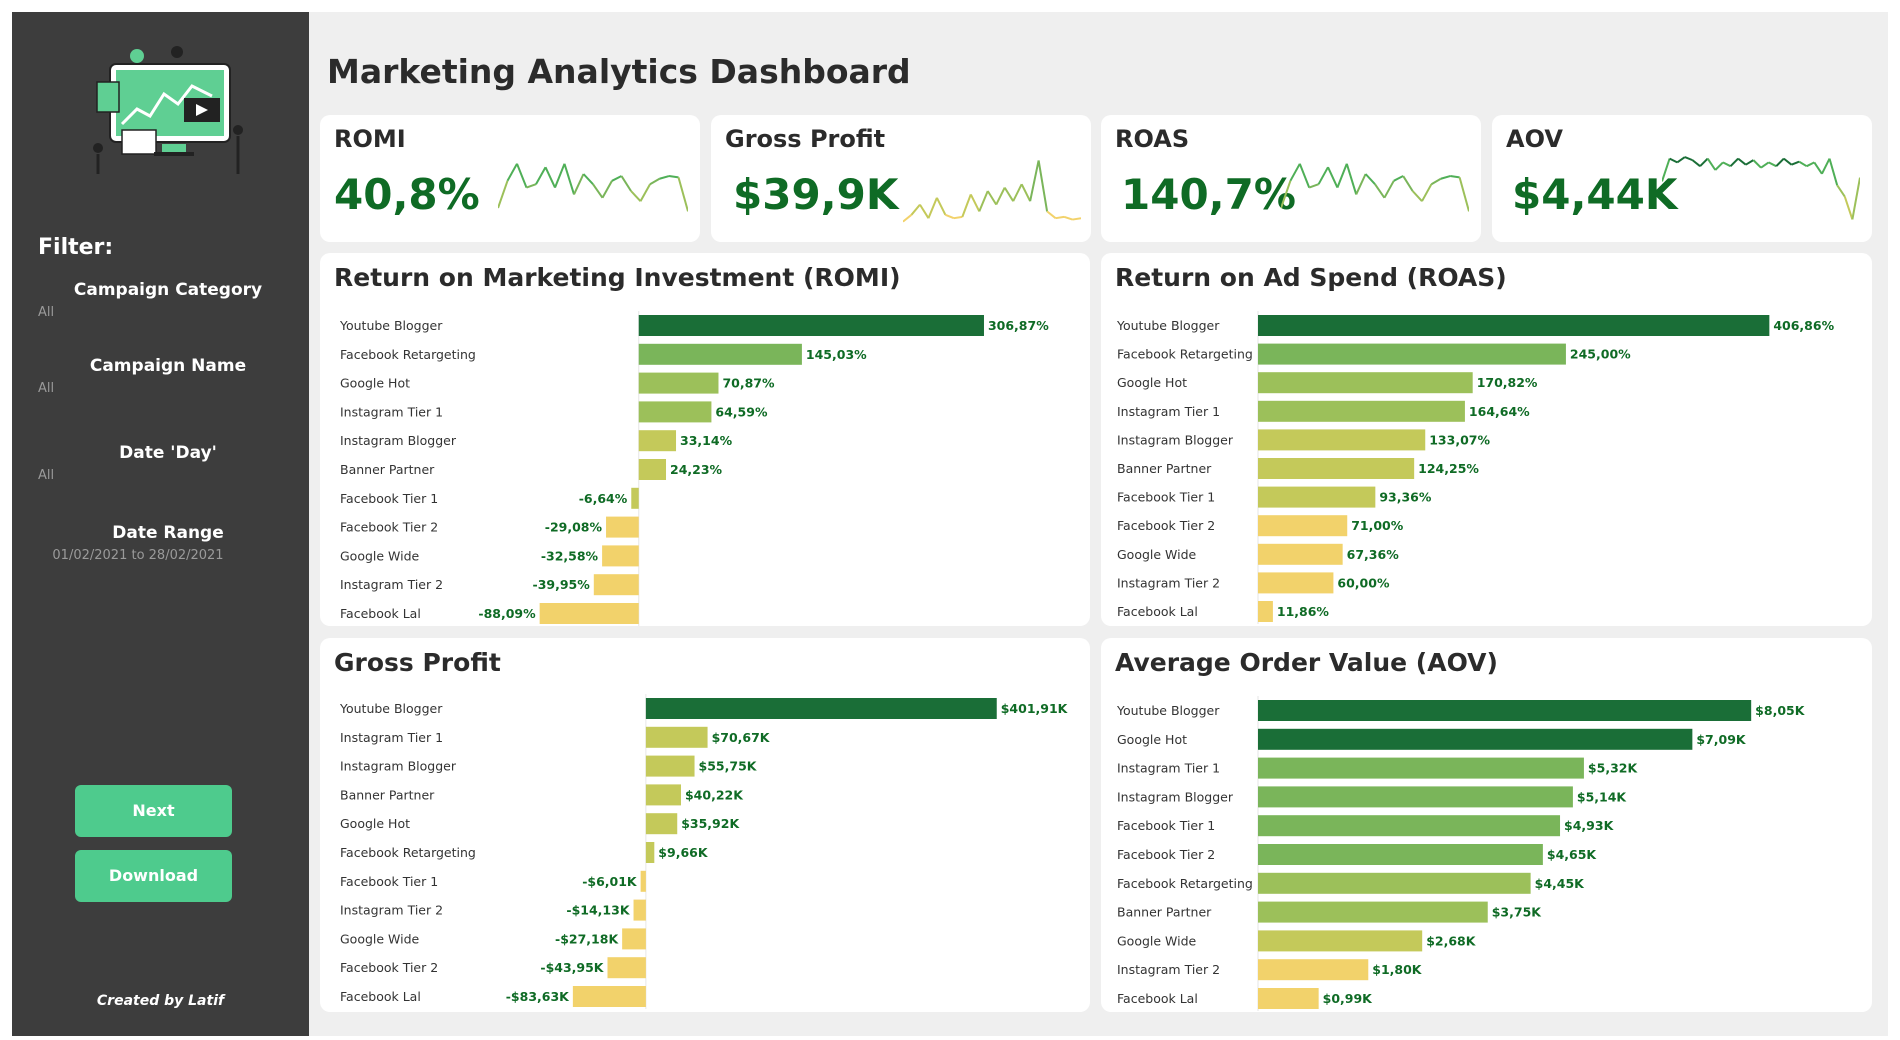  What do you see at coordinates (1600, 354) in the screenshot?
I see `data-label: 245,00%` at bounding box center [1600, 354].